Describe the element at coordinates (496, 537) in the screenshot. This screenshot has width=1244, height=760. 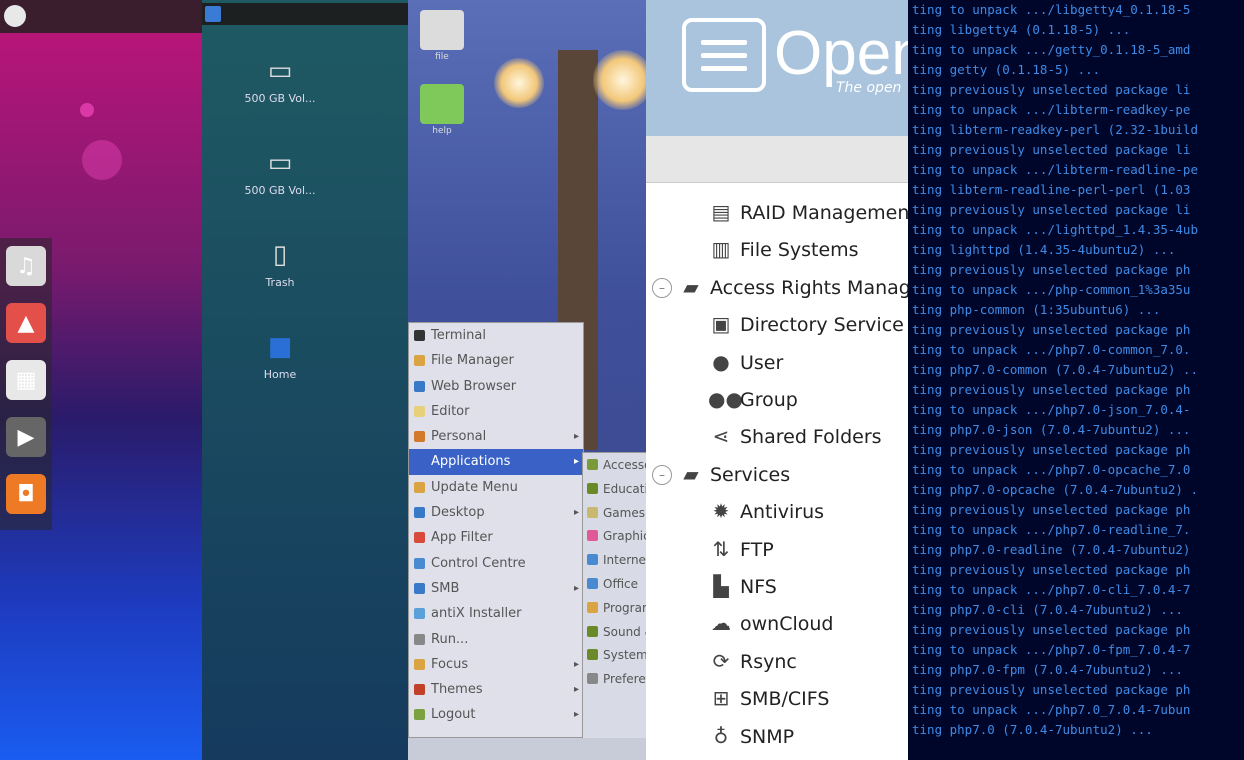
I see `menu-item: App Filter` at that location.